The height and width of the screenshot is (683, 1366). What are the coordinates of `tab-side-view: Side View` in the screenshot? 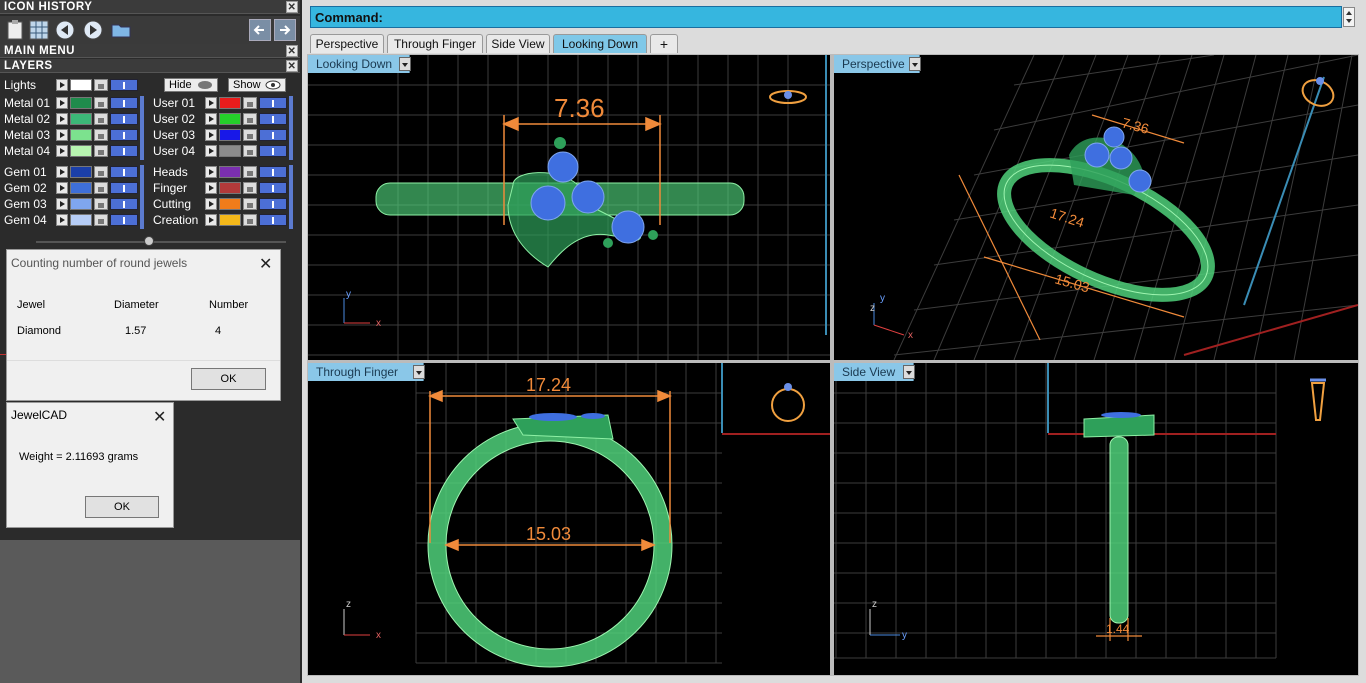 It's located at (518, 43).